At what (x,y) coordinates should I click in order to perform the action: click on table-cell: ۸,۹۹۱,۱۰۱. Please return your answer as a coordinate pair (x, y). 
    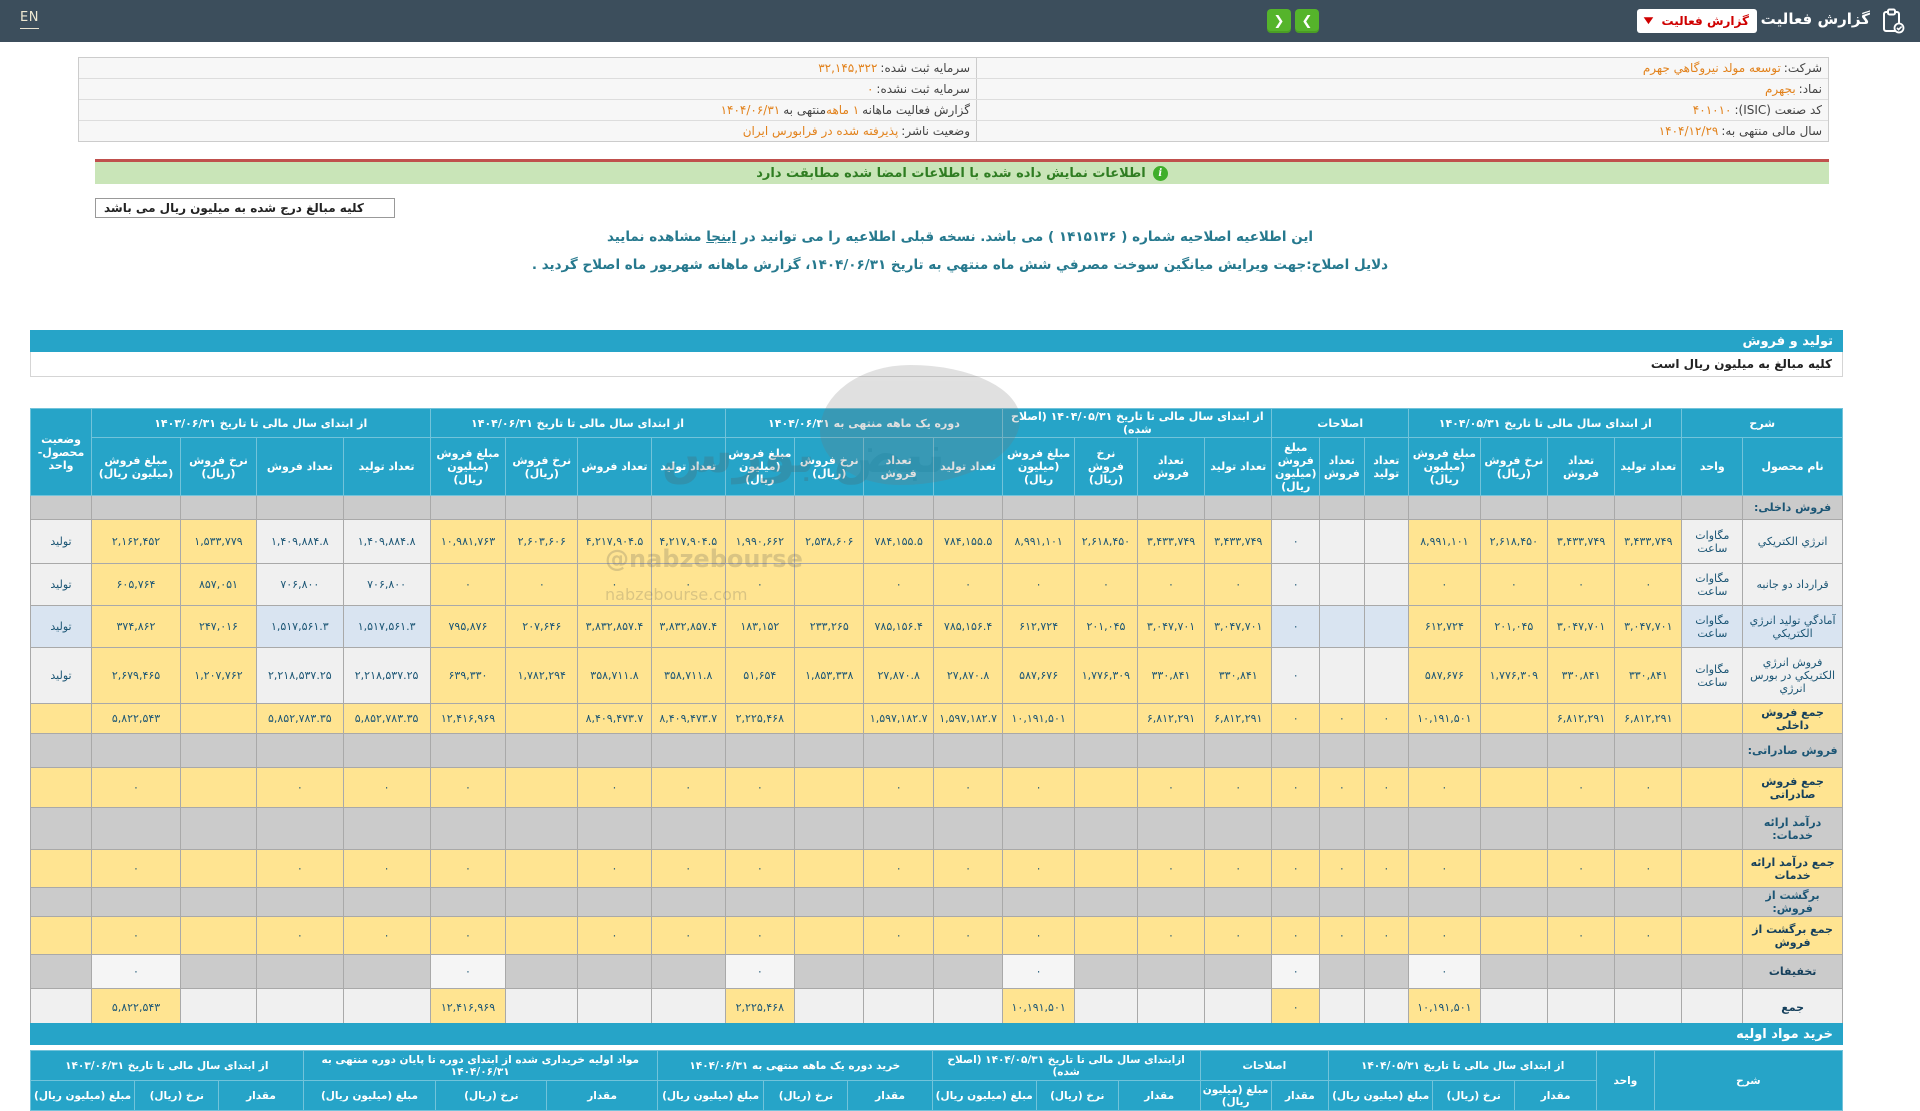
    Looking at the image, I should click on (1444, 541).